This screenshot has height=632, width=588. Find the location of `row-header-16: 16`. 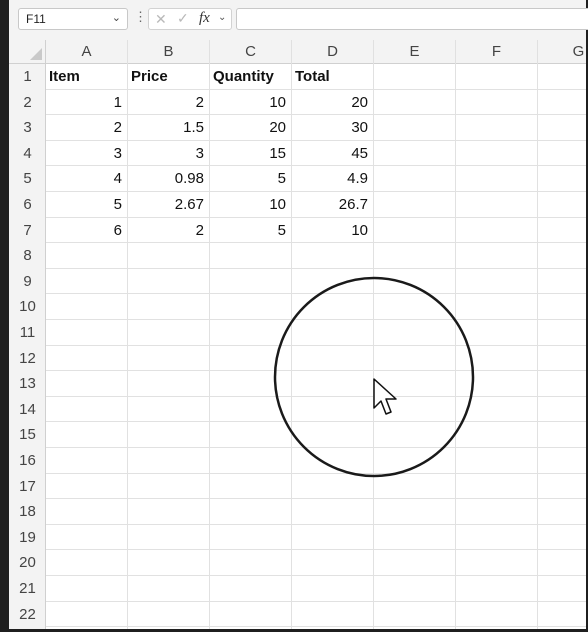

row-header-16: 16 is located at coordinates (27, 461).